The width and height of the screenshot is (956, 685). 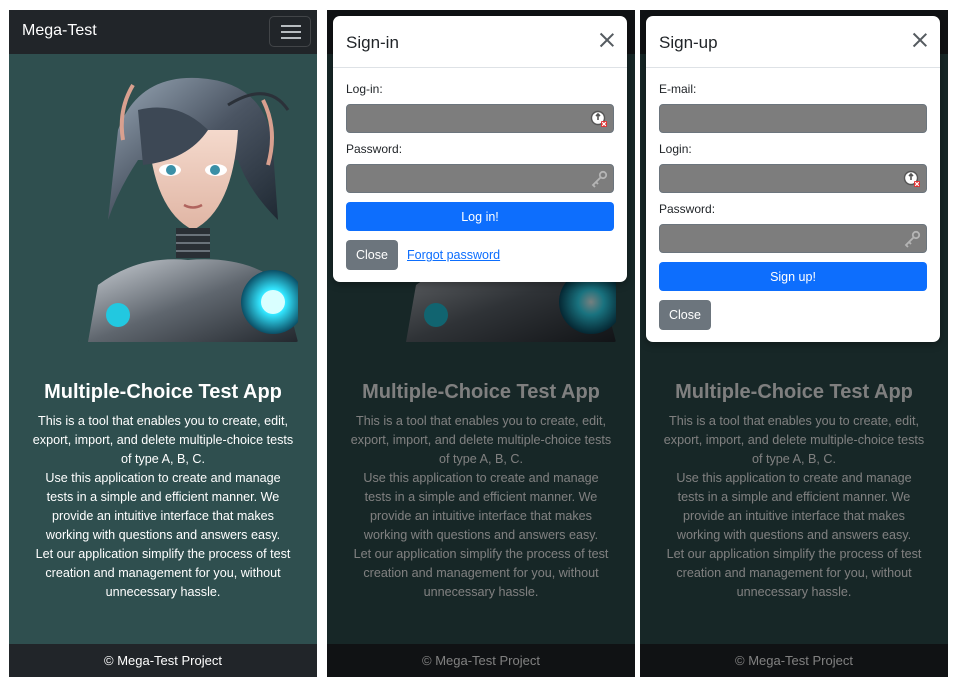 What do you see at coordinates (453, 255) in the screenshot?
I see `forgot-password-link: Forgot password` at bounding box center [453, 255].